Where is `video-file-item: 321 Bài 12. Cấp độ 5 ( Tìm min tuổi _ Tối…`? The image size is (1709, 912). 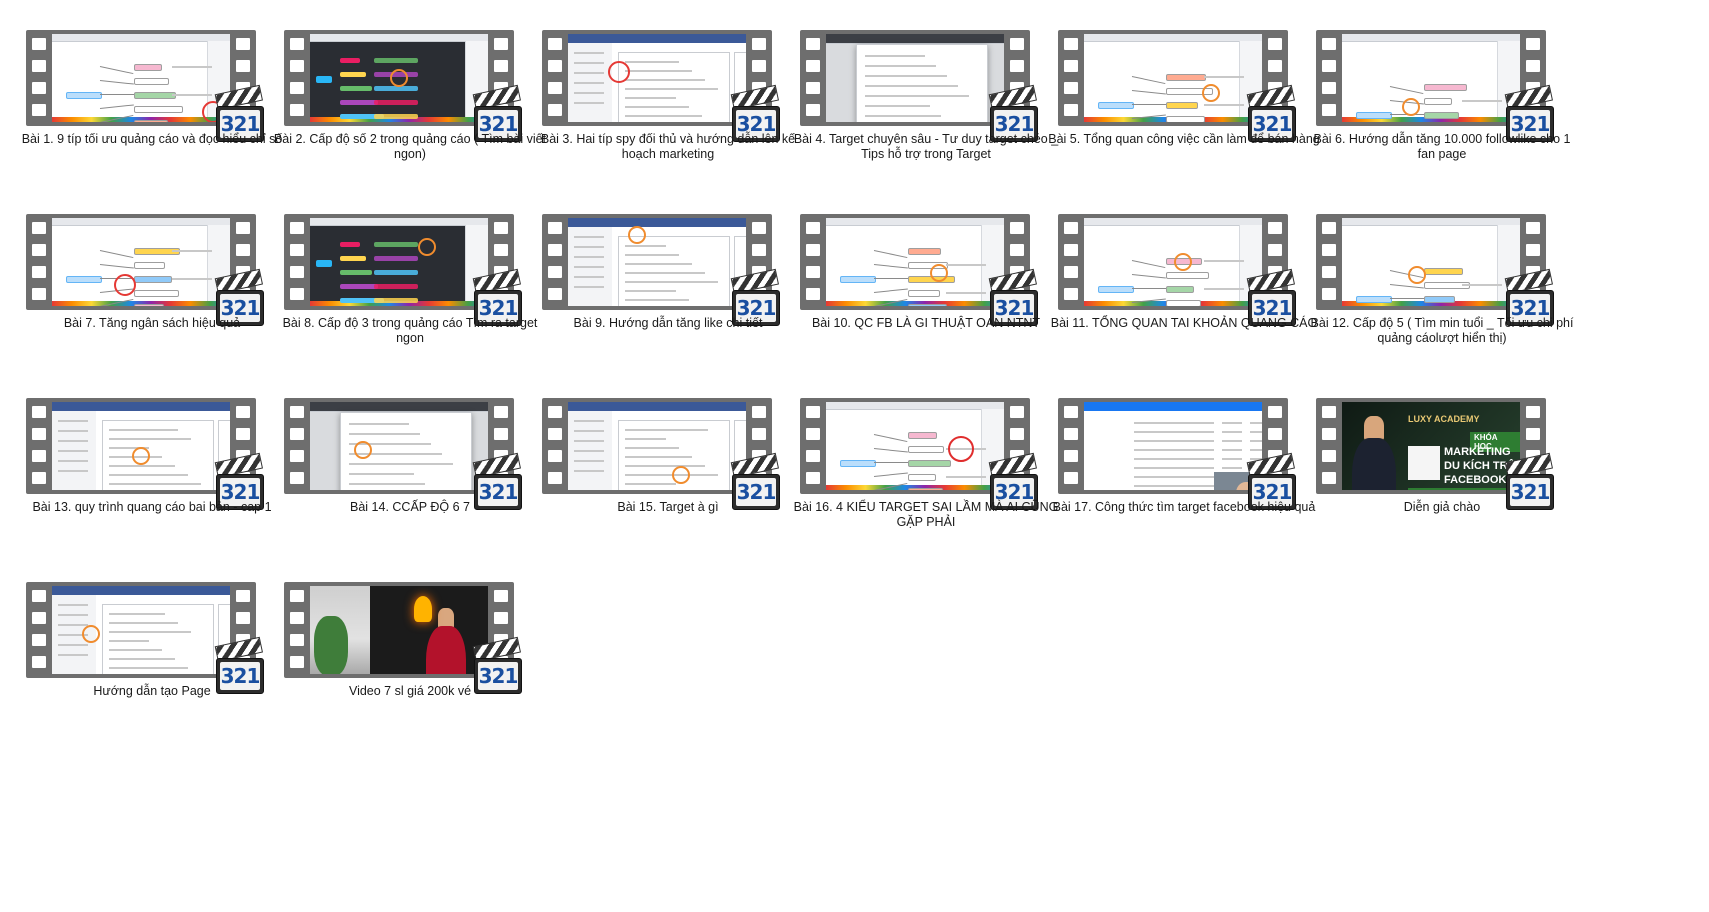
video-file-item: 321 Bài 12. Cấp độ 5 ( Tìm min tuổi _ Tối… is located at coordinates (1431, 279).